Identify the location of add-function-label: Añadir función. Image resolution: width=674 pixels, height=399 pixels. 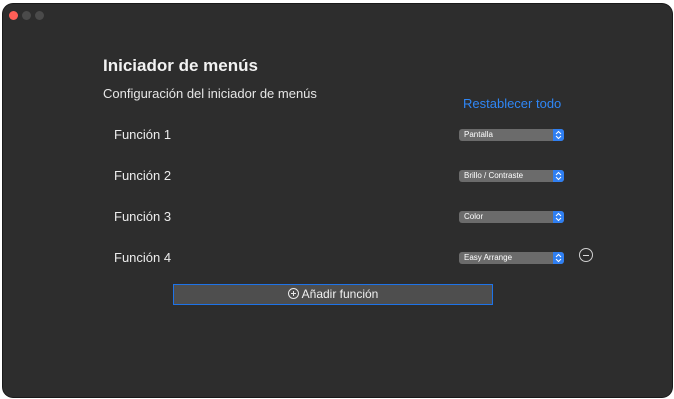
(340, 294).